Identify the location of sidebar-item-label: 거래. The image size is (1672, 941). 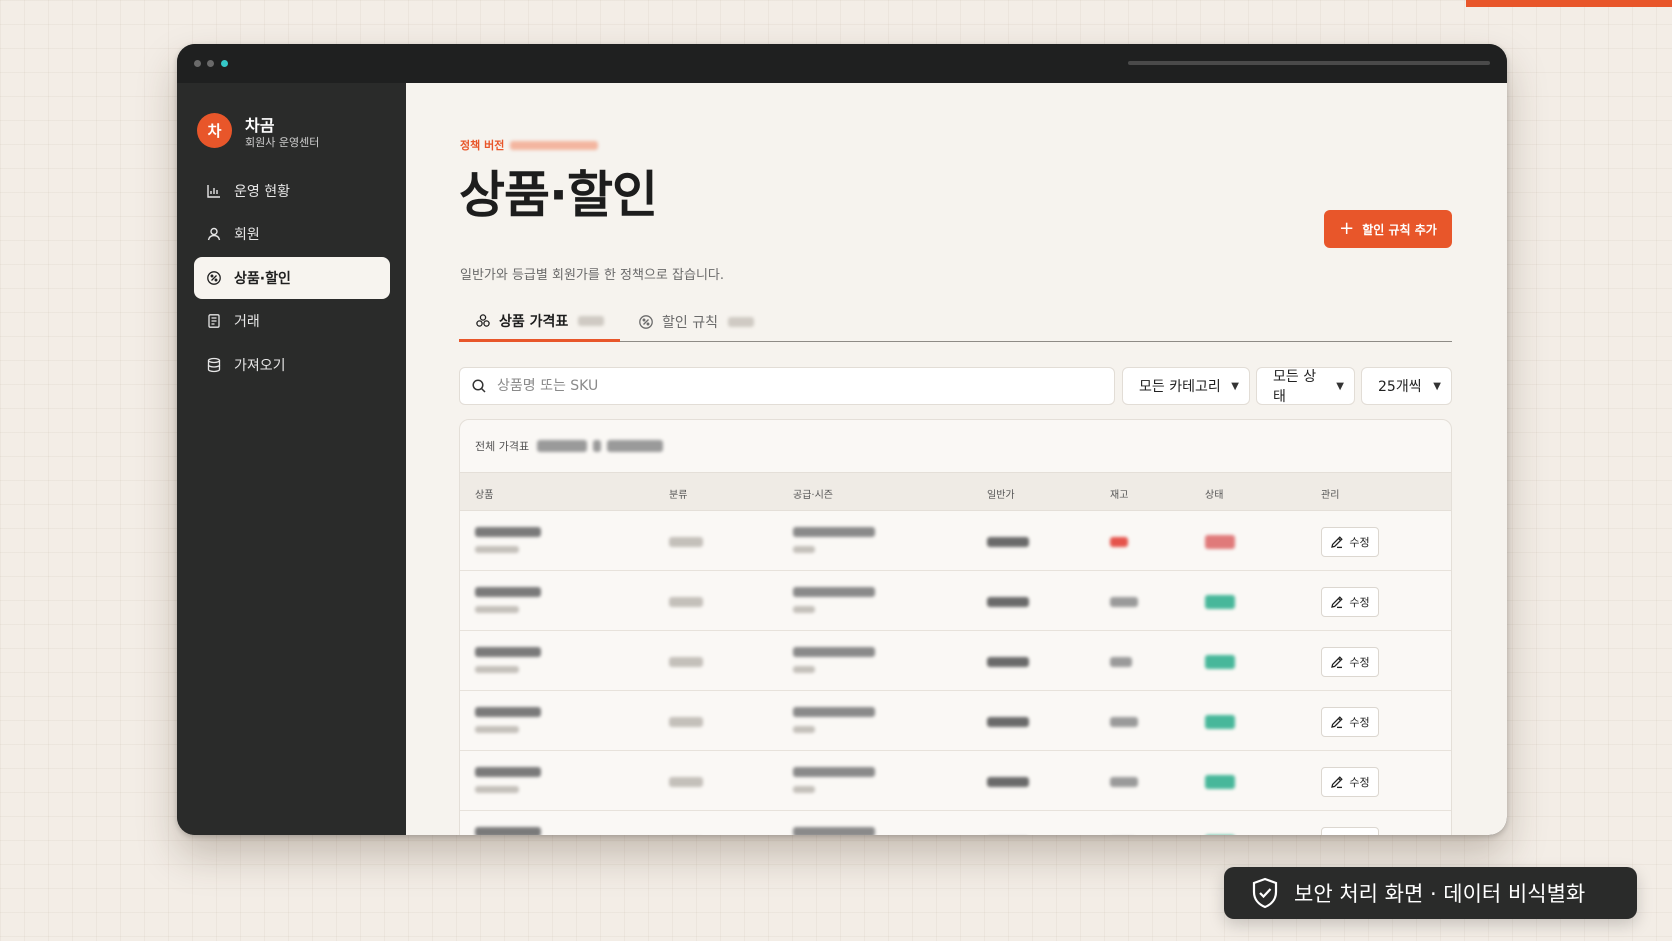
(247, 322).